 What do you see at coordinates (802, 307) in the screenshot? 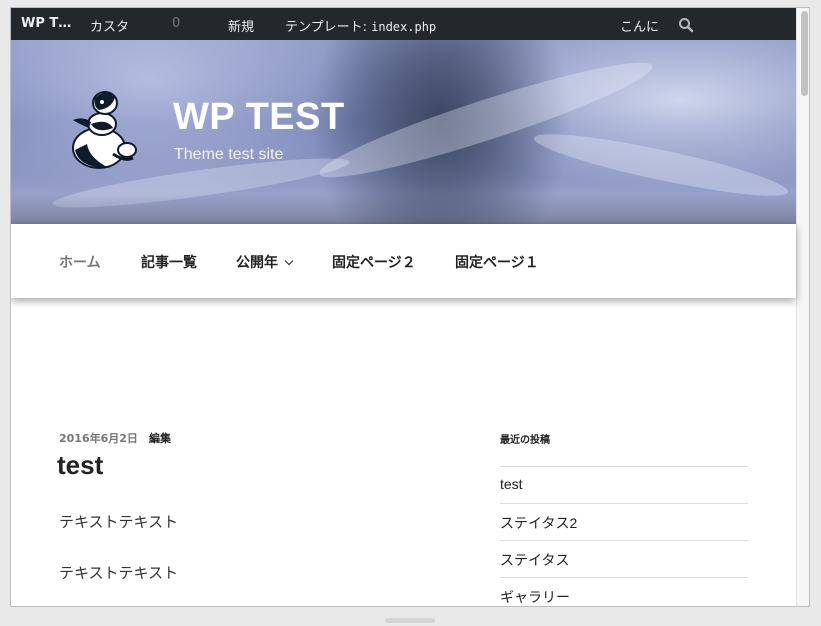
I see `vertical-scrollbar` at bounding box center [802, 307].